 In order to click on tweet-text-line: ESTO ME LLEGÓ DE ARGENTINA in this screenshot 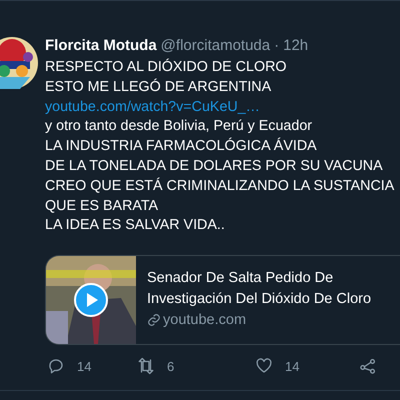, I will do `click(158, 87)`.